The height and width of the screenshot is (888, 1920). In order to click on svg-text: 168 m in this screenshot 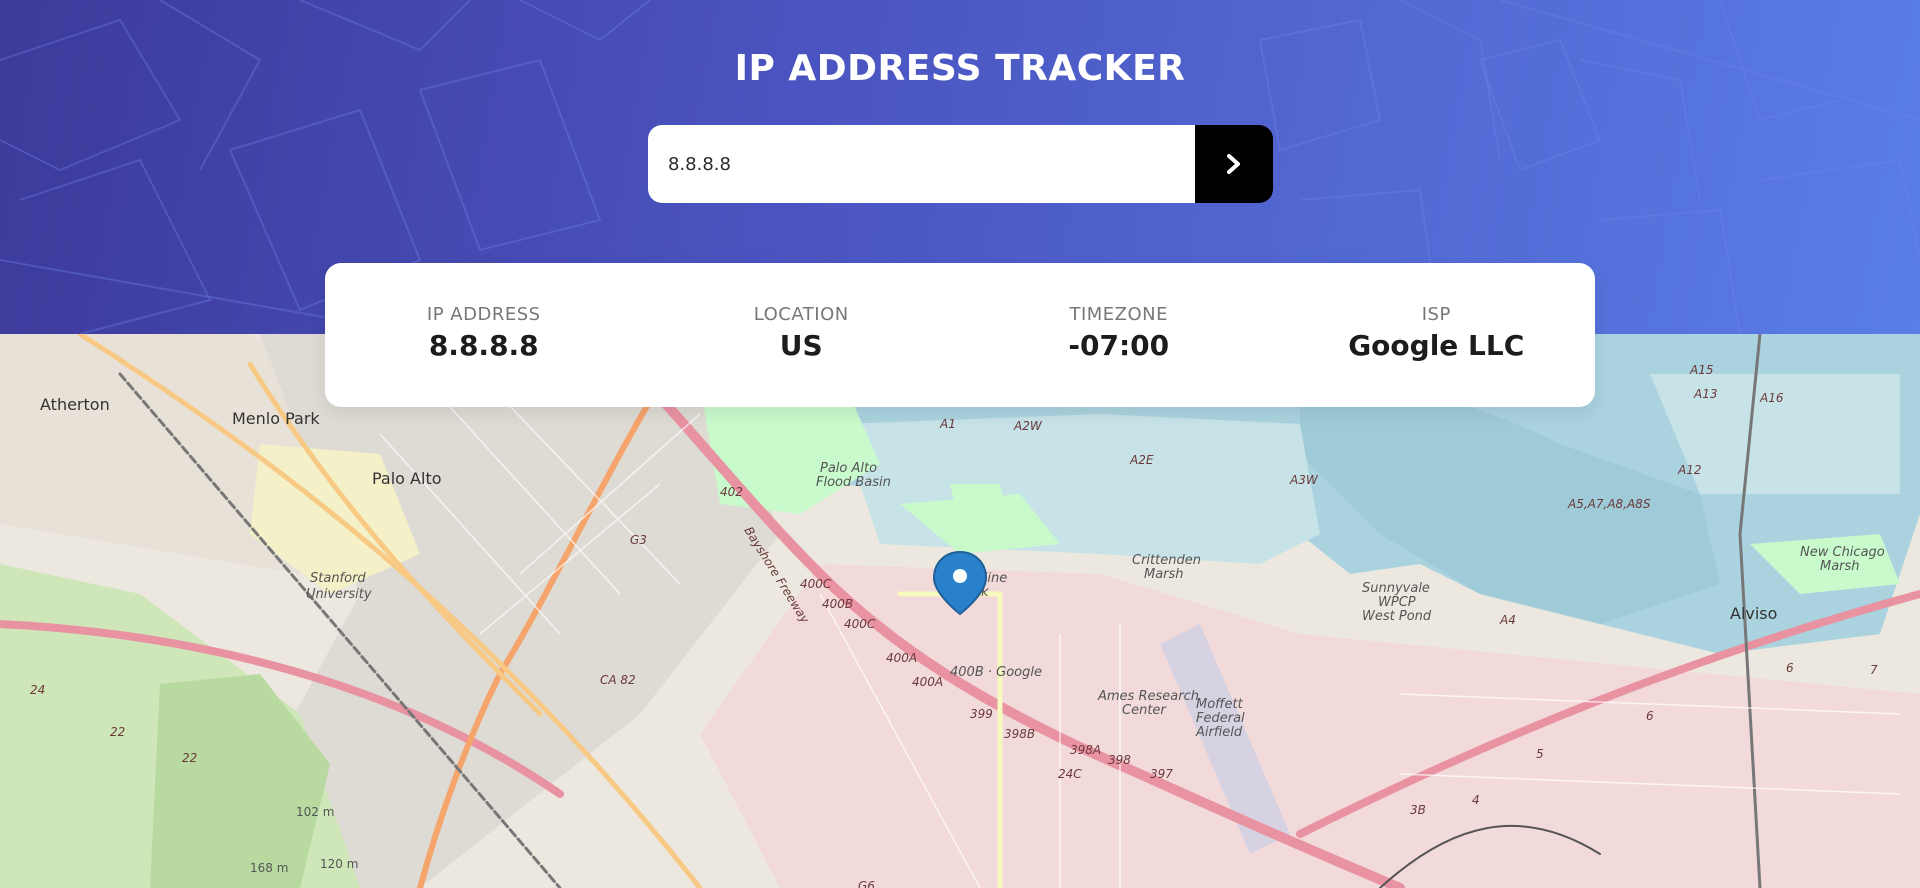, I will do `click(269, 868)`.